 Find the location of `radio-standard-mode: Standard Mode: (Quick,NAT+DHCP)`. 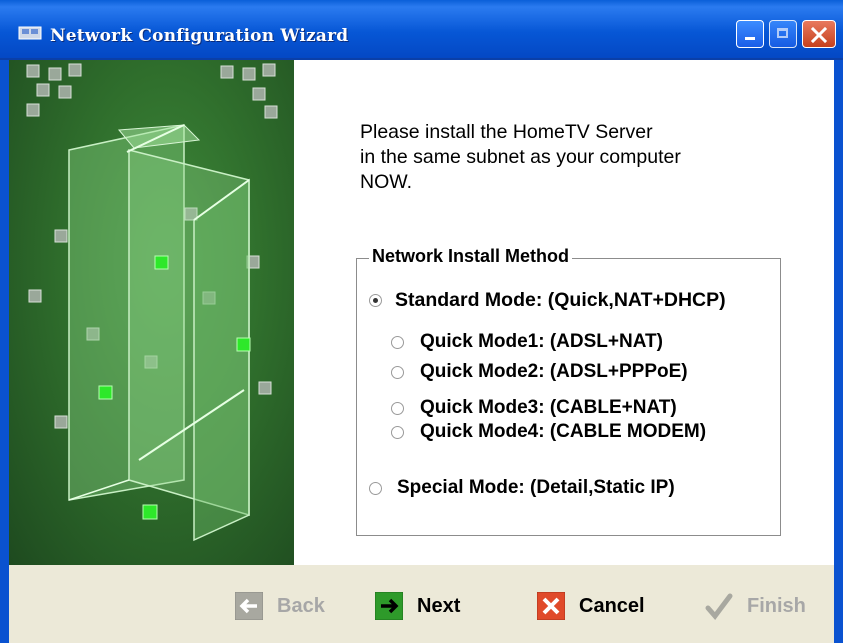

radio-standard-mode: Standard Mode: (Quick,NAT+DHCP) is located at coordinates (547, 300).